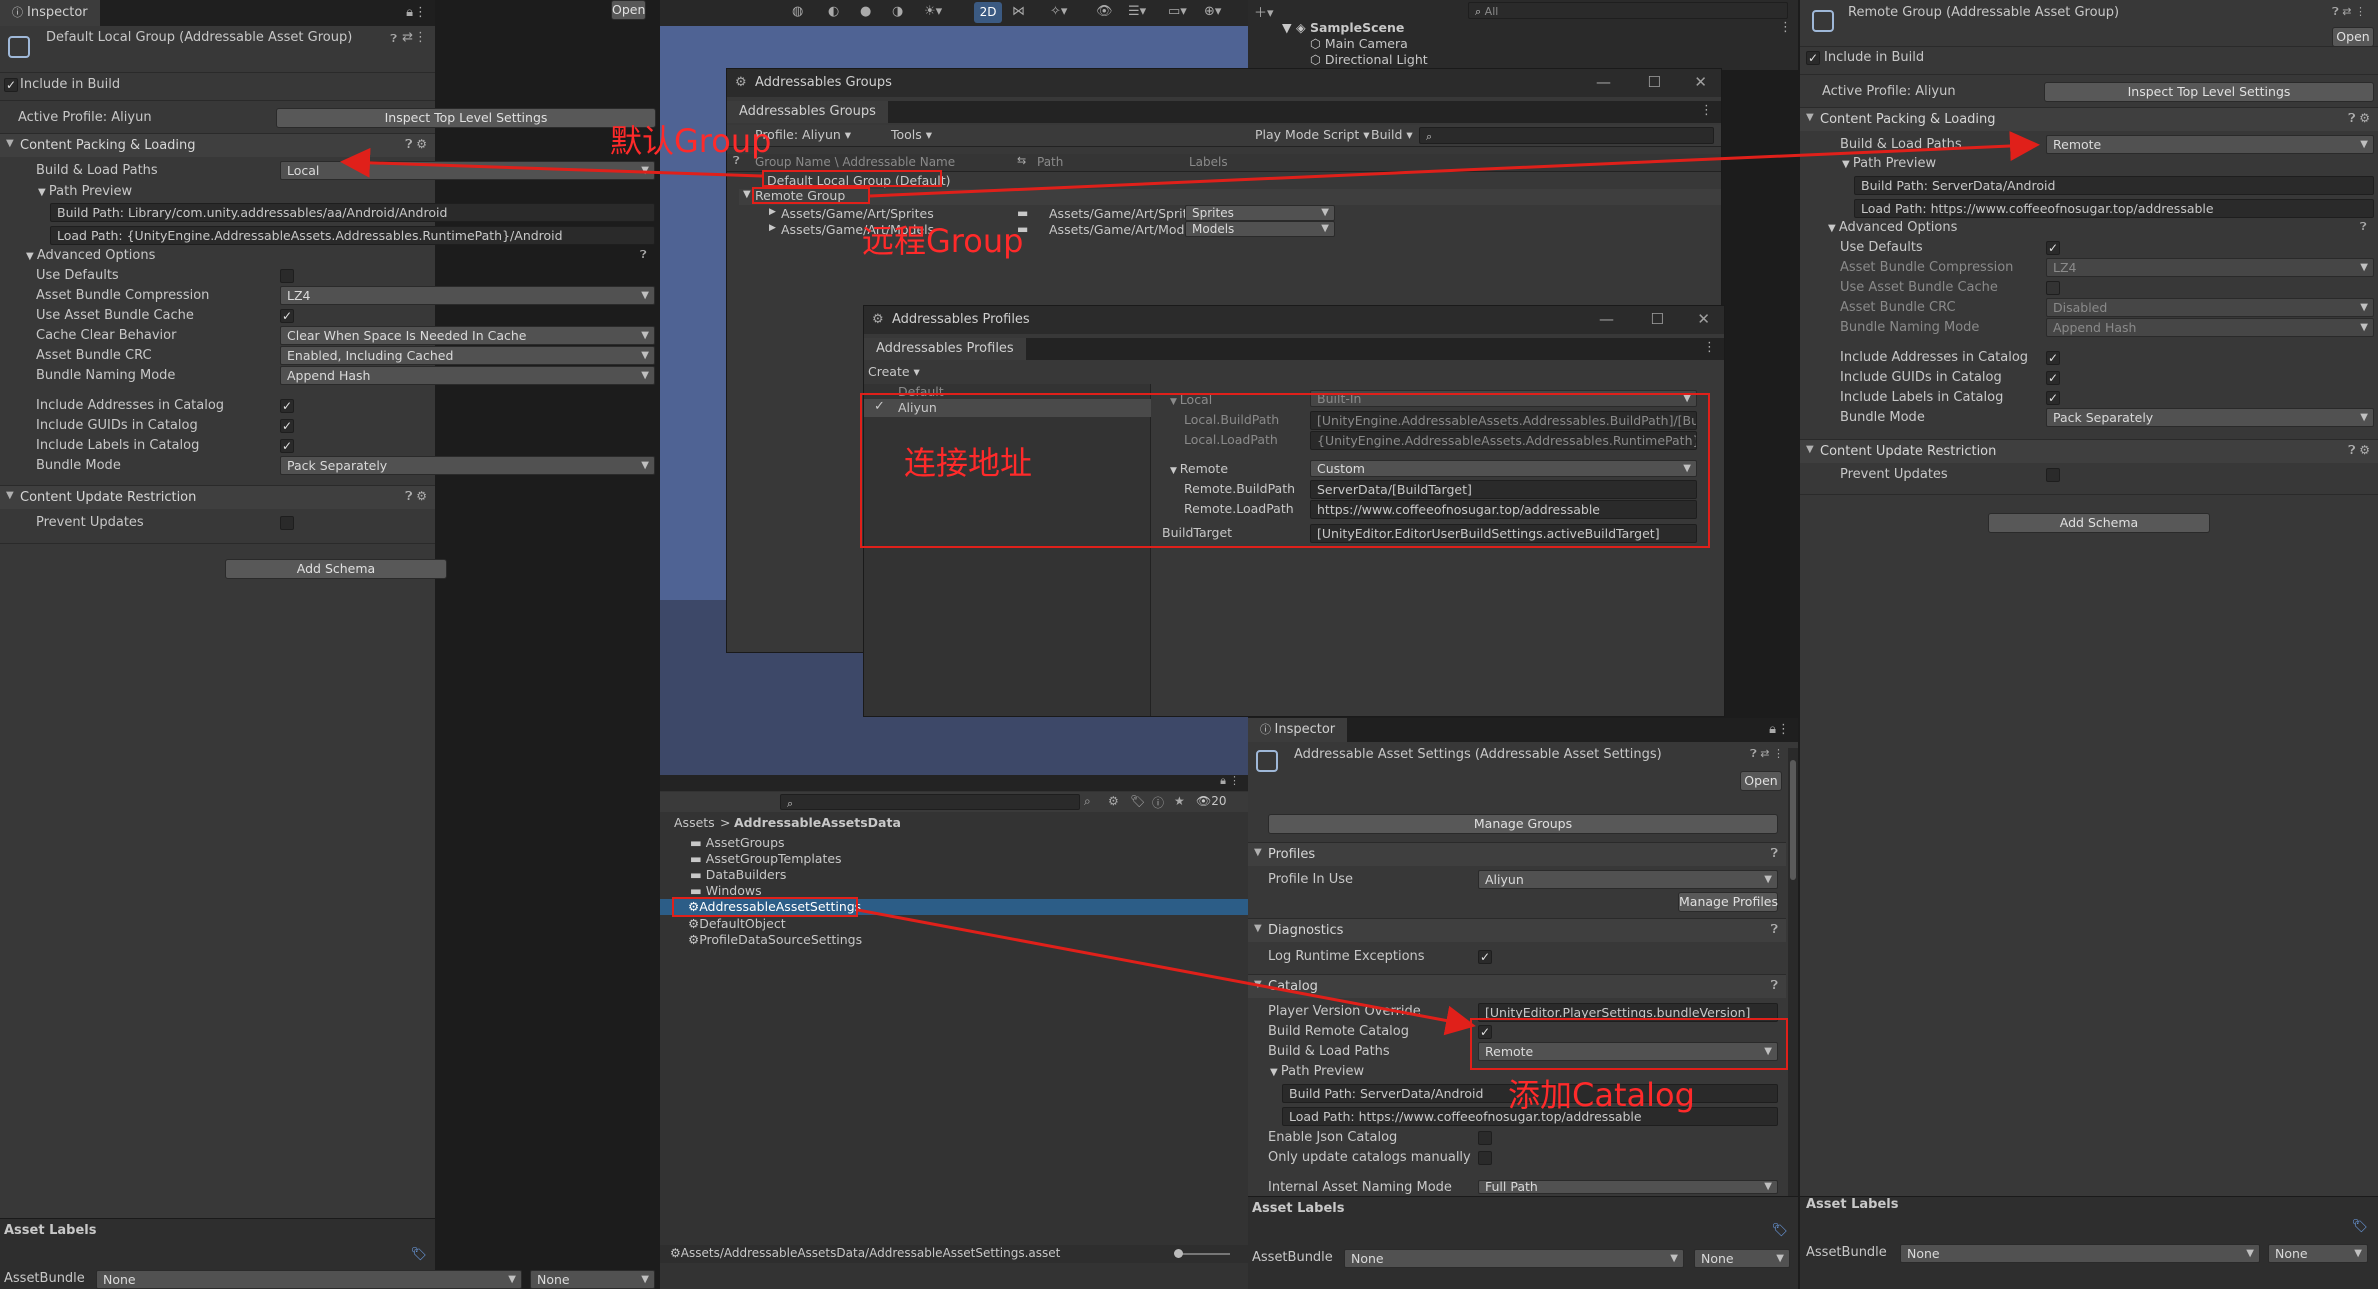 The image size is (2378, 1289). Describe the element at coordinates (691, 141) in the screenshot. I see `annotation-default-group: 默认Group` at that location.